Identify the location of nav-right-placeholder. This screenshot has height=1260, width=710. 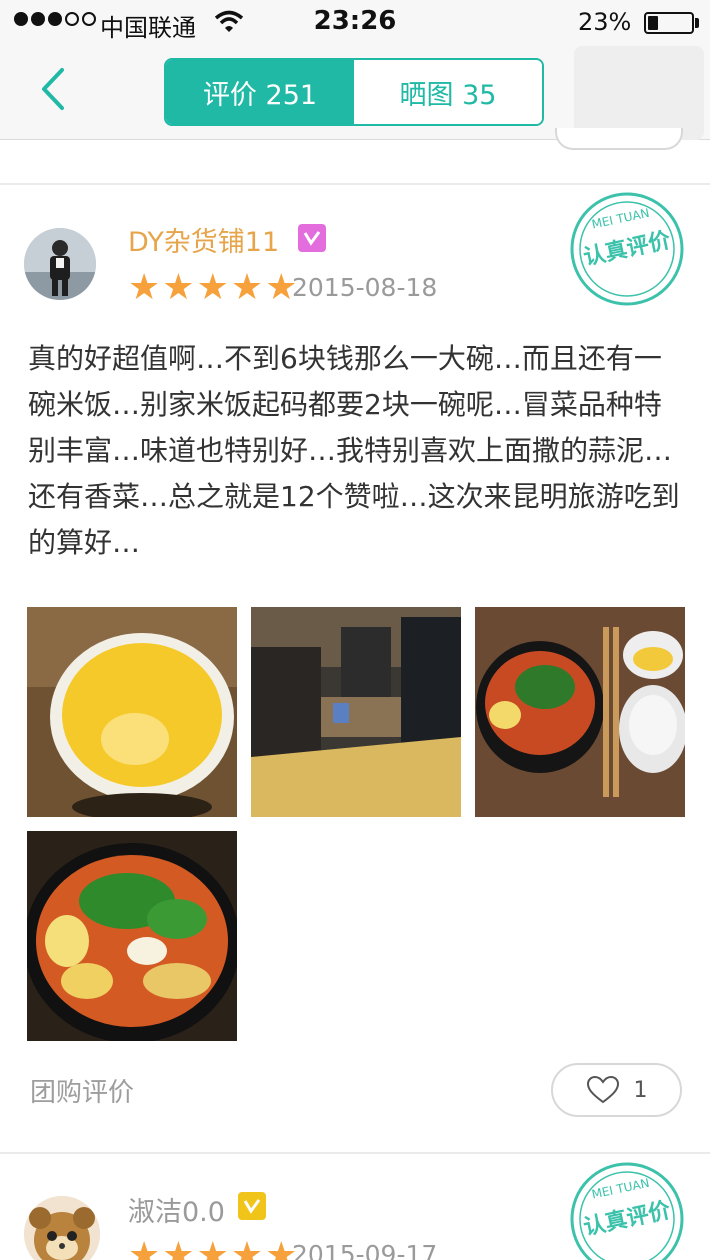
(639, 93).